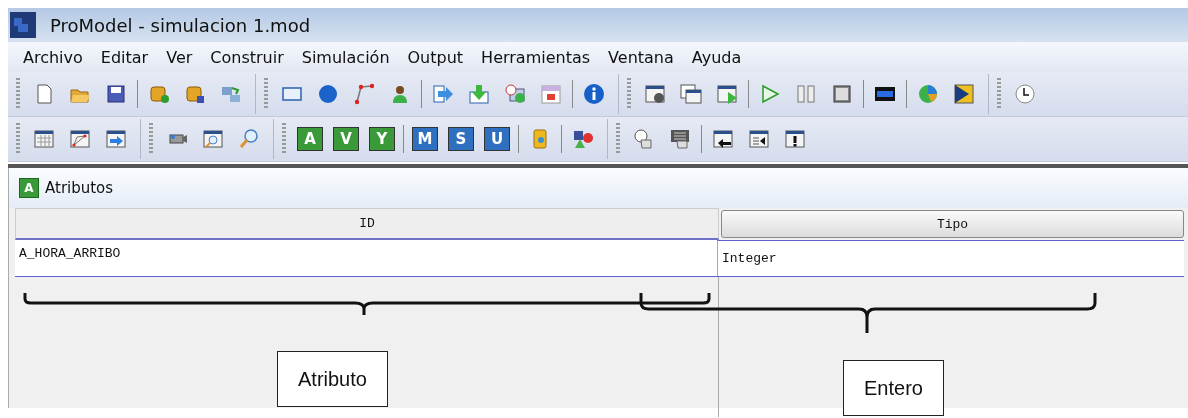 Image resolution: width=1188 pixels, height=418 pixels. Describe the element at coordinates (124, 57) in the screenshot. I see `menu-item: Editar` at that location.